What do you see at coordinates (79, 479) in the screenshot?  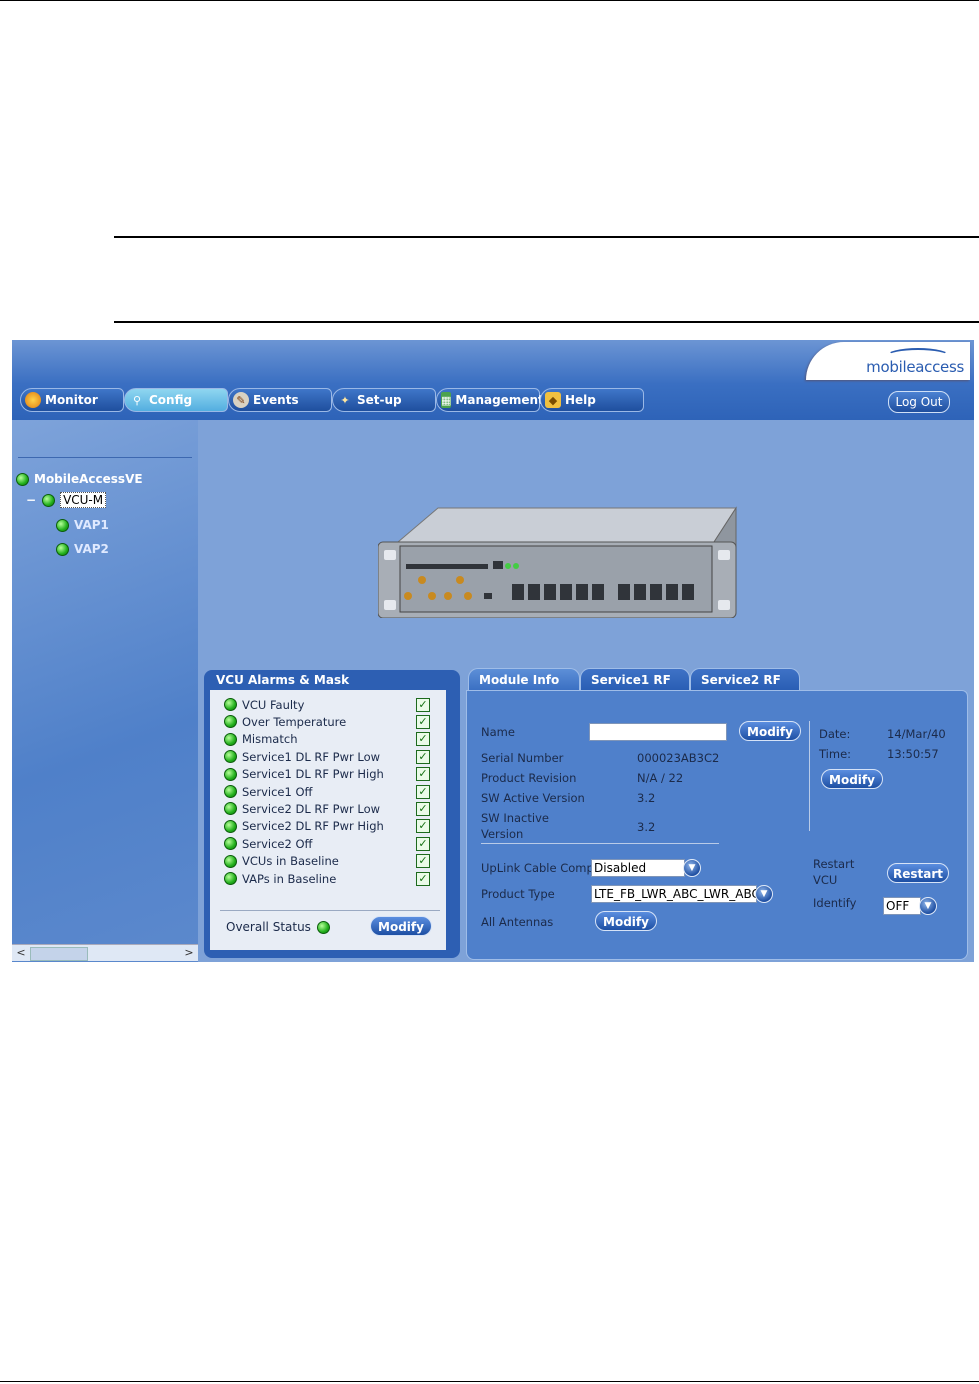 I see `tree-node-root: MobileAccessVE` at bounding box center [79, 479].